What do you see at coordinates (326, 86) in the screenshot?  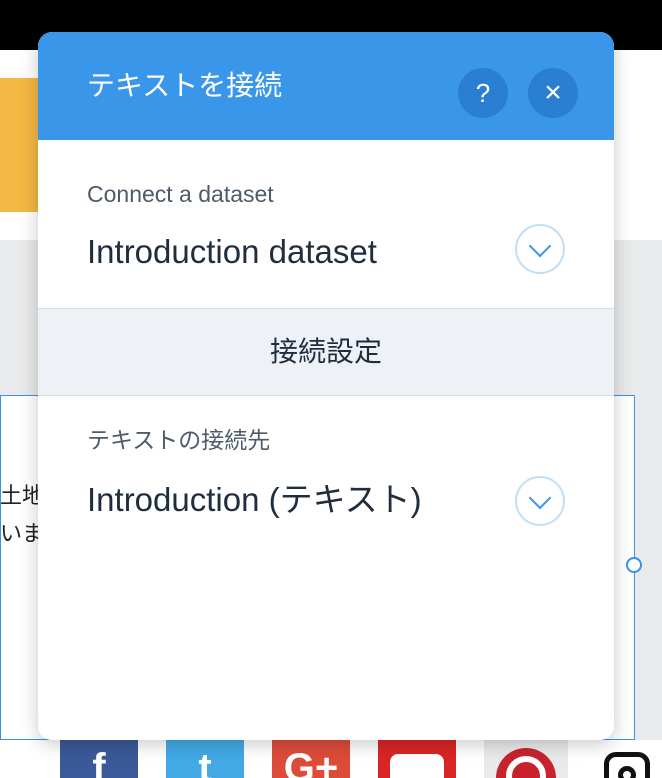 I see `panel-header: テキストを接続 ? ×` at bounding box center [326, 86].